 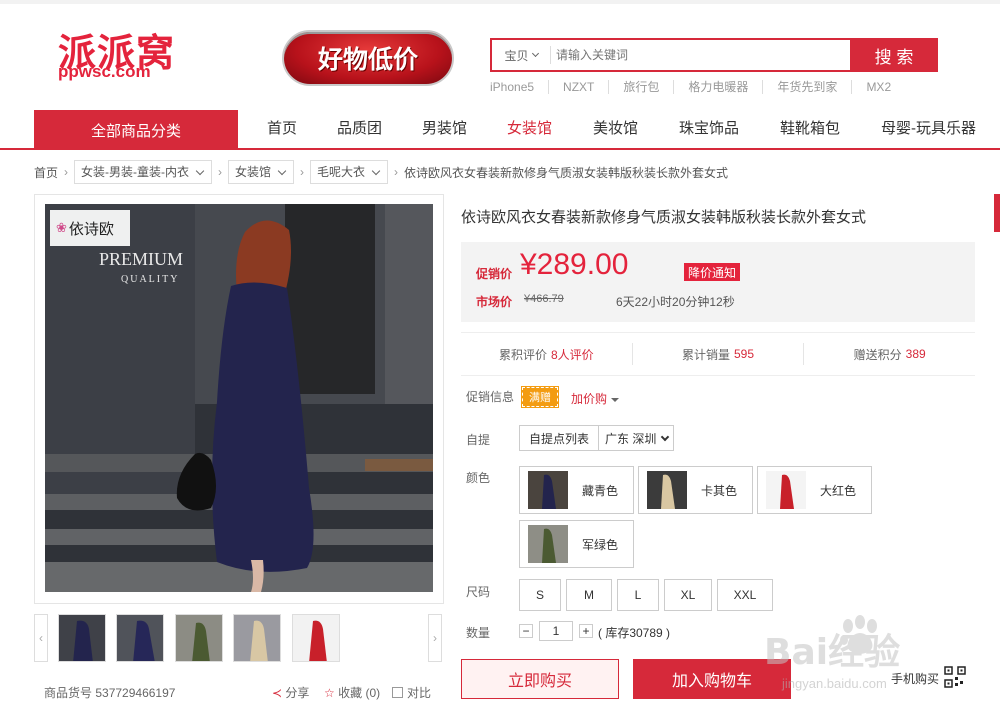 I want to click on site-domain: ppwsc.com, so click(x=104, y=72).